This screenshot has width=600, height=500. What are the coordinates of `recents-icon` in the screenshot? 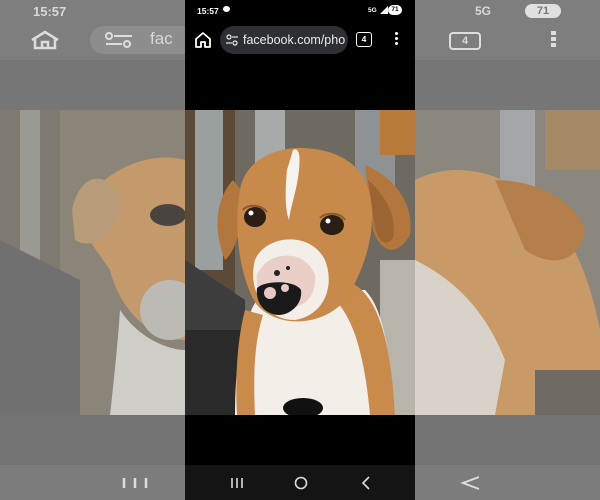 It's located at (237, 483).